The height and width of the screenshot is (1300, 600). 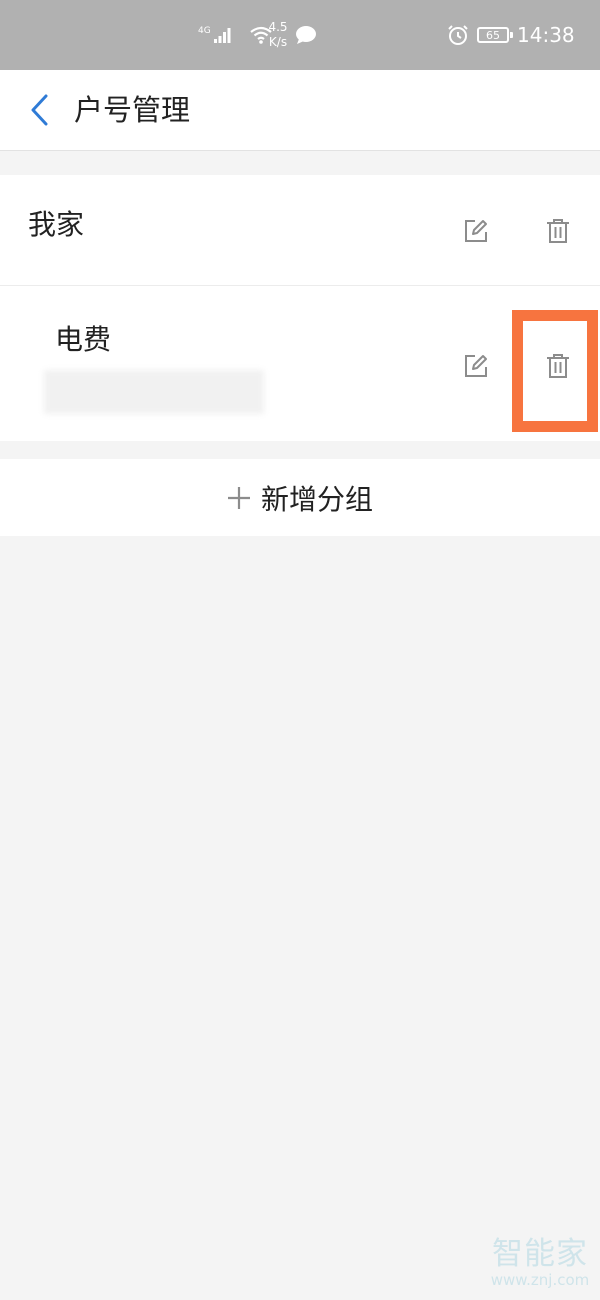 What do you see at coordinates (278, 42) in the screenshot?
I see `net-speed-unit: K/s` at bounding box center [278, 42].